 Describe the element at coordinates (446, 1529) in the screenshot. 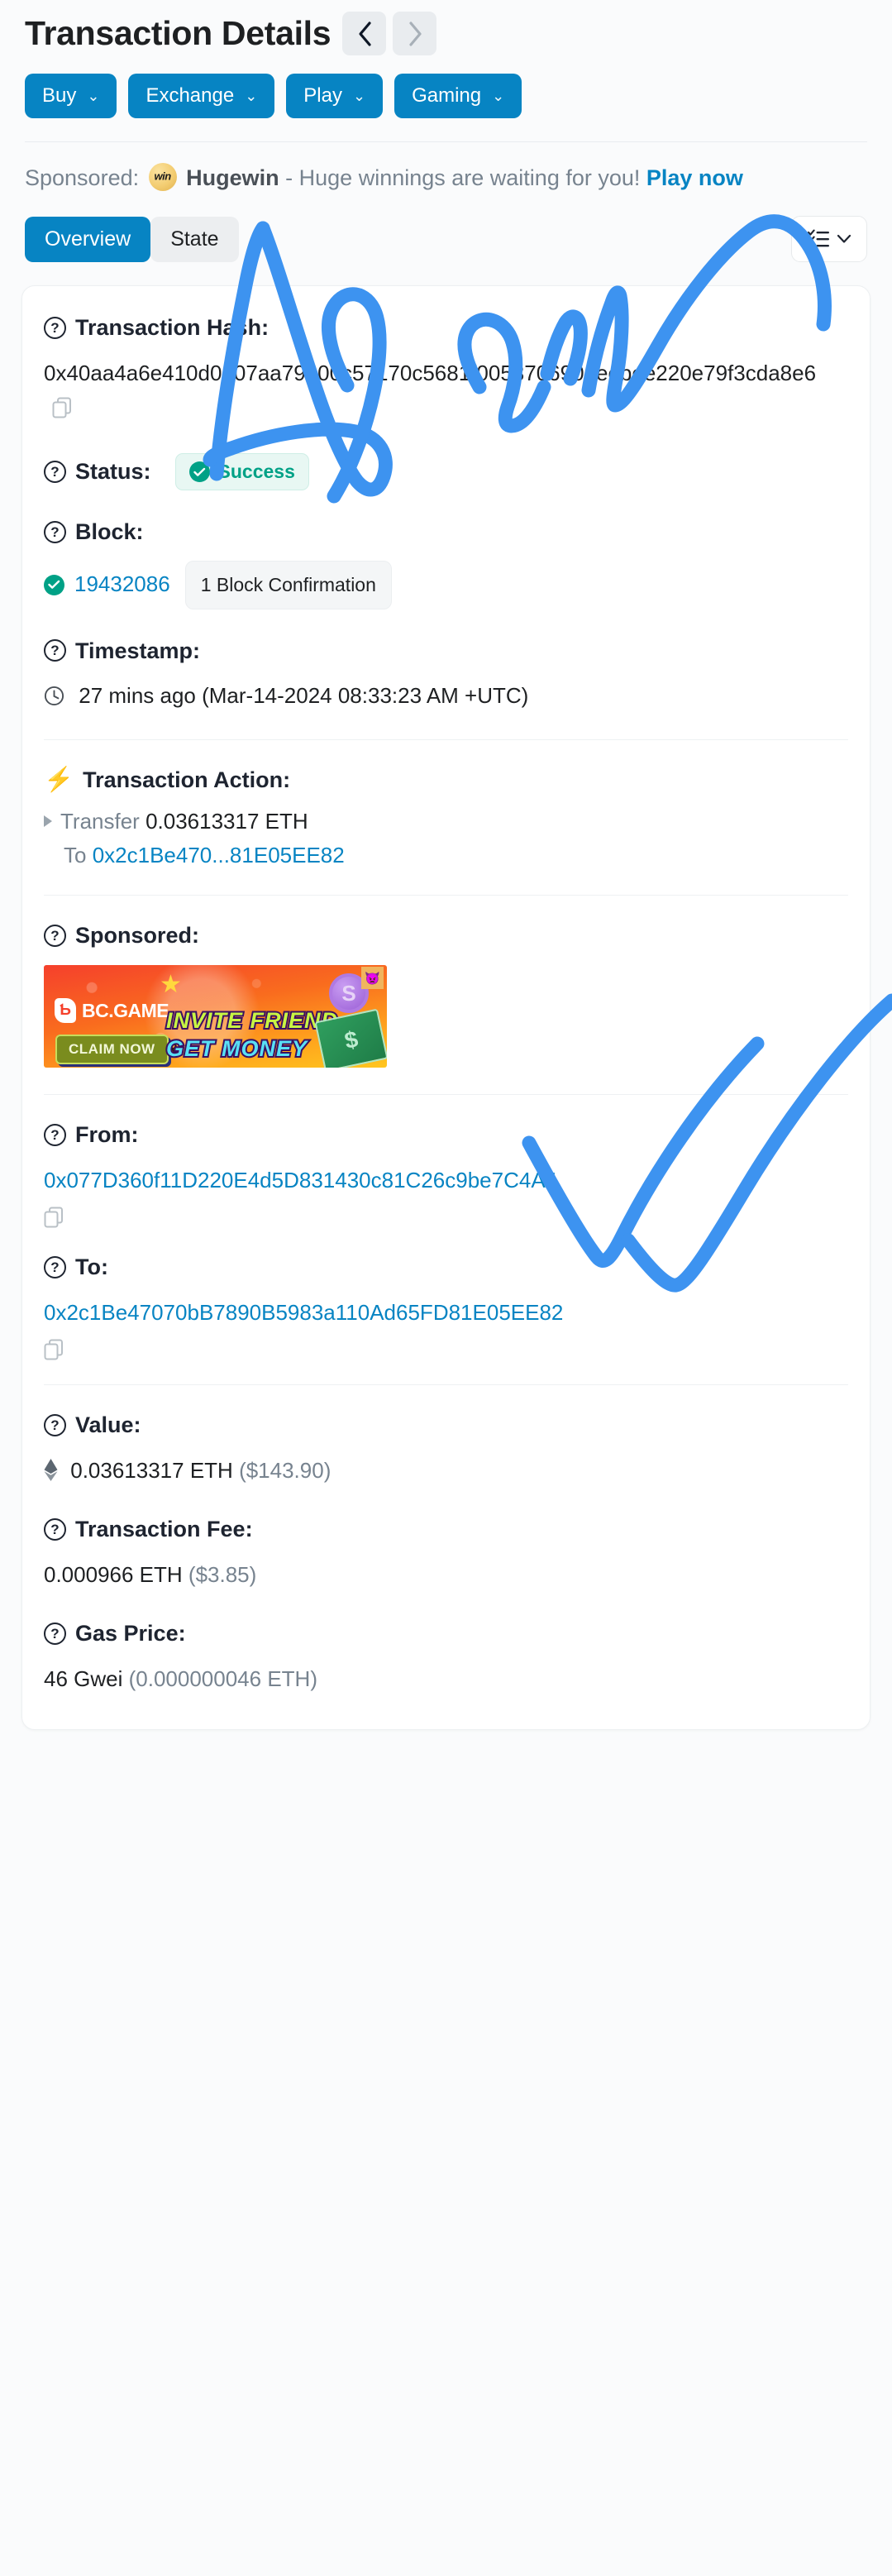

I see `transaction-fee-label-row: ? Transaction Fee:` at that location.